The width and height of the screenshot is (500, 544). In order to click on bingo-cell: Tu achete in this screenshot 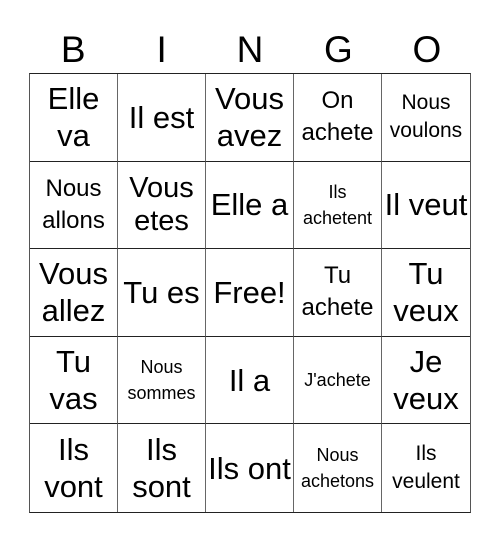, I will do `click(338, 293)`.